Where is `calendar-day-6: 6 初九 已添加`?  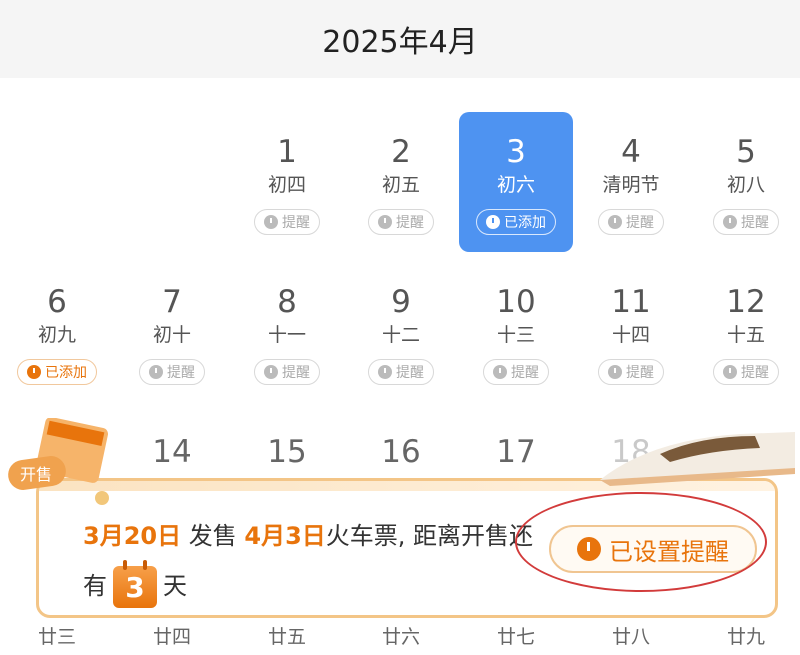
calendar-day-6: 6 初九 已添加 is located at coordinates (57, 332).